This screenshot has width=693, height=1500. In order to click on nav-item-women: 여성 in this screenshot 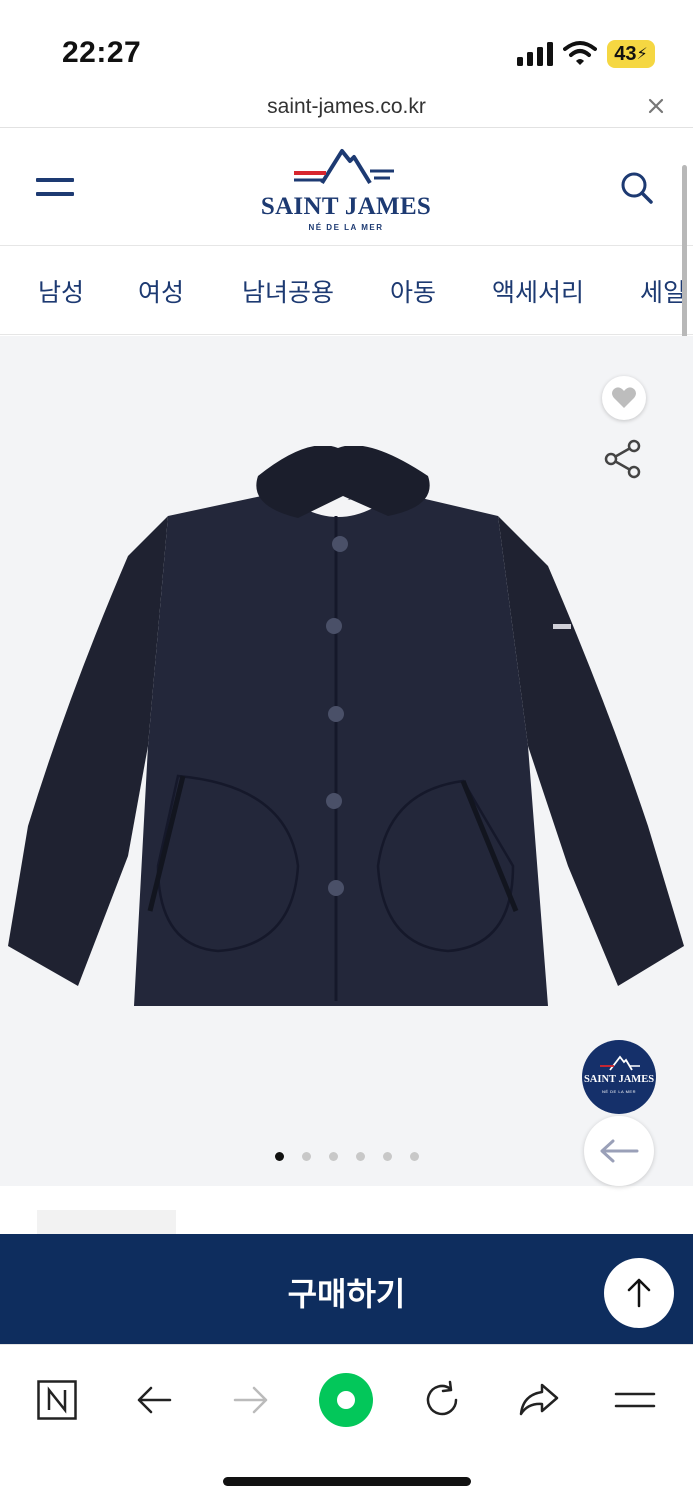, I will do `click(161, 291)`.